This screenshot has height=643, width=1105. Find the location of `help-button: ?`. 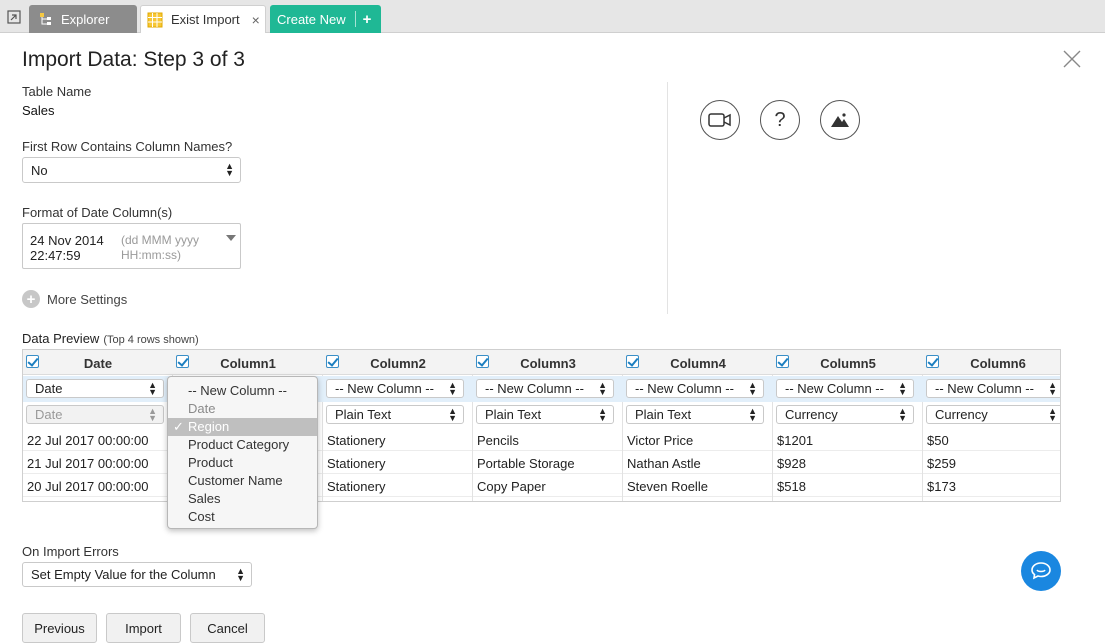

help-button: ? is located at coordinates (780, 120).